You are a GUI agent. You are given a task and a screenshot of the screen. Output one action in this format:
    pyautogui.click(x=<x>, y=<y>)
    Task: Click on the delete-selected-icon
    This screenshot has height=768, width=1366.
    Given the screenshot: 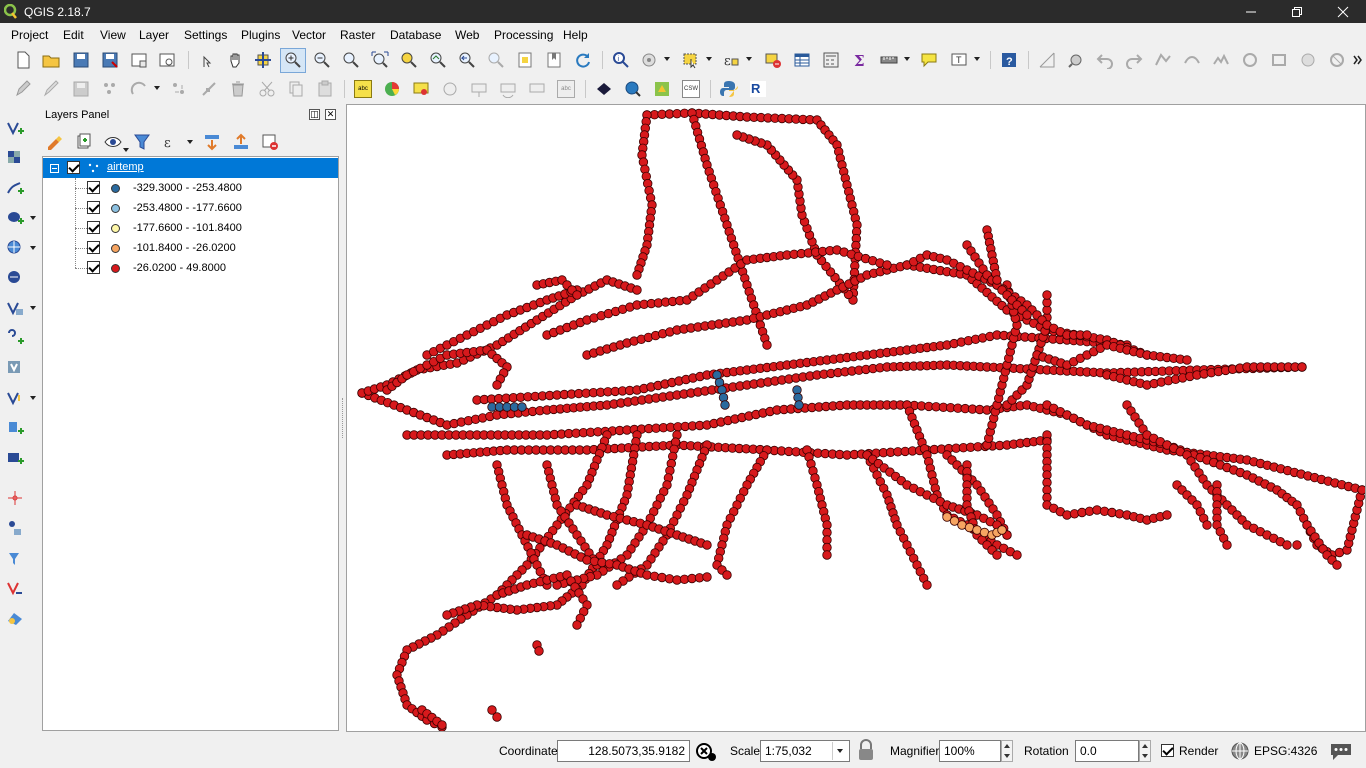 What is the action you would take?
    pyautogui.click(x=238, y=89)
    